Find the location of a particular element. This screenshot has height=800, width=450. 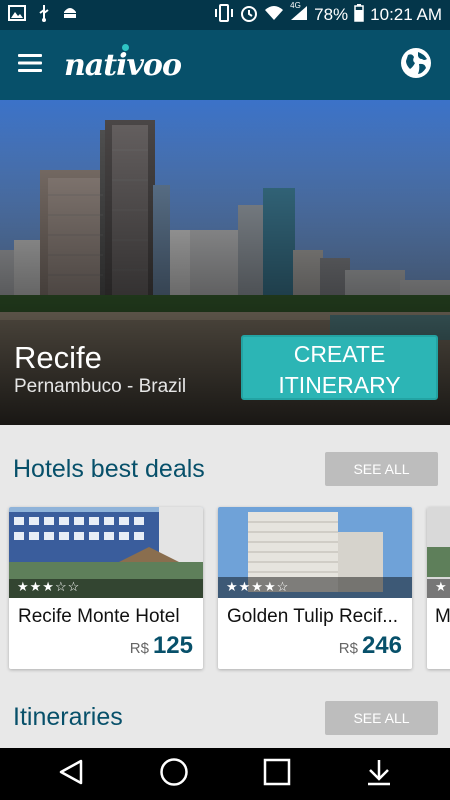

hotel-rating-stars: ★★★★☆ is located at coordinates (258, 586).